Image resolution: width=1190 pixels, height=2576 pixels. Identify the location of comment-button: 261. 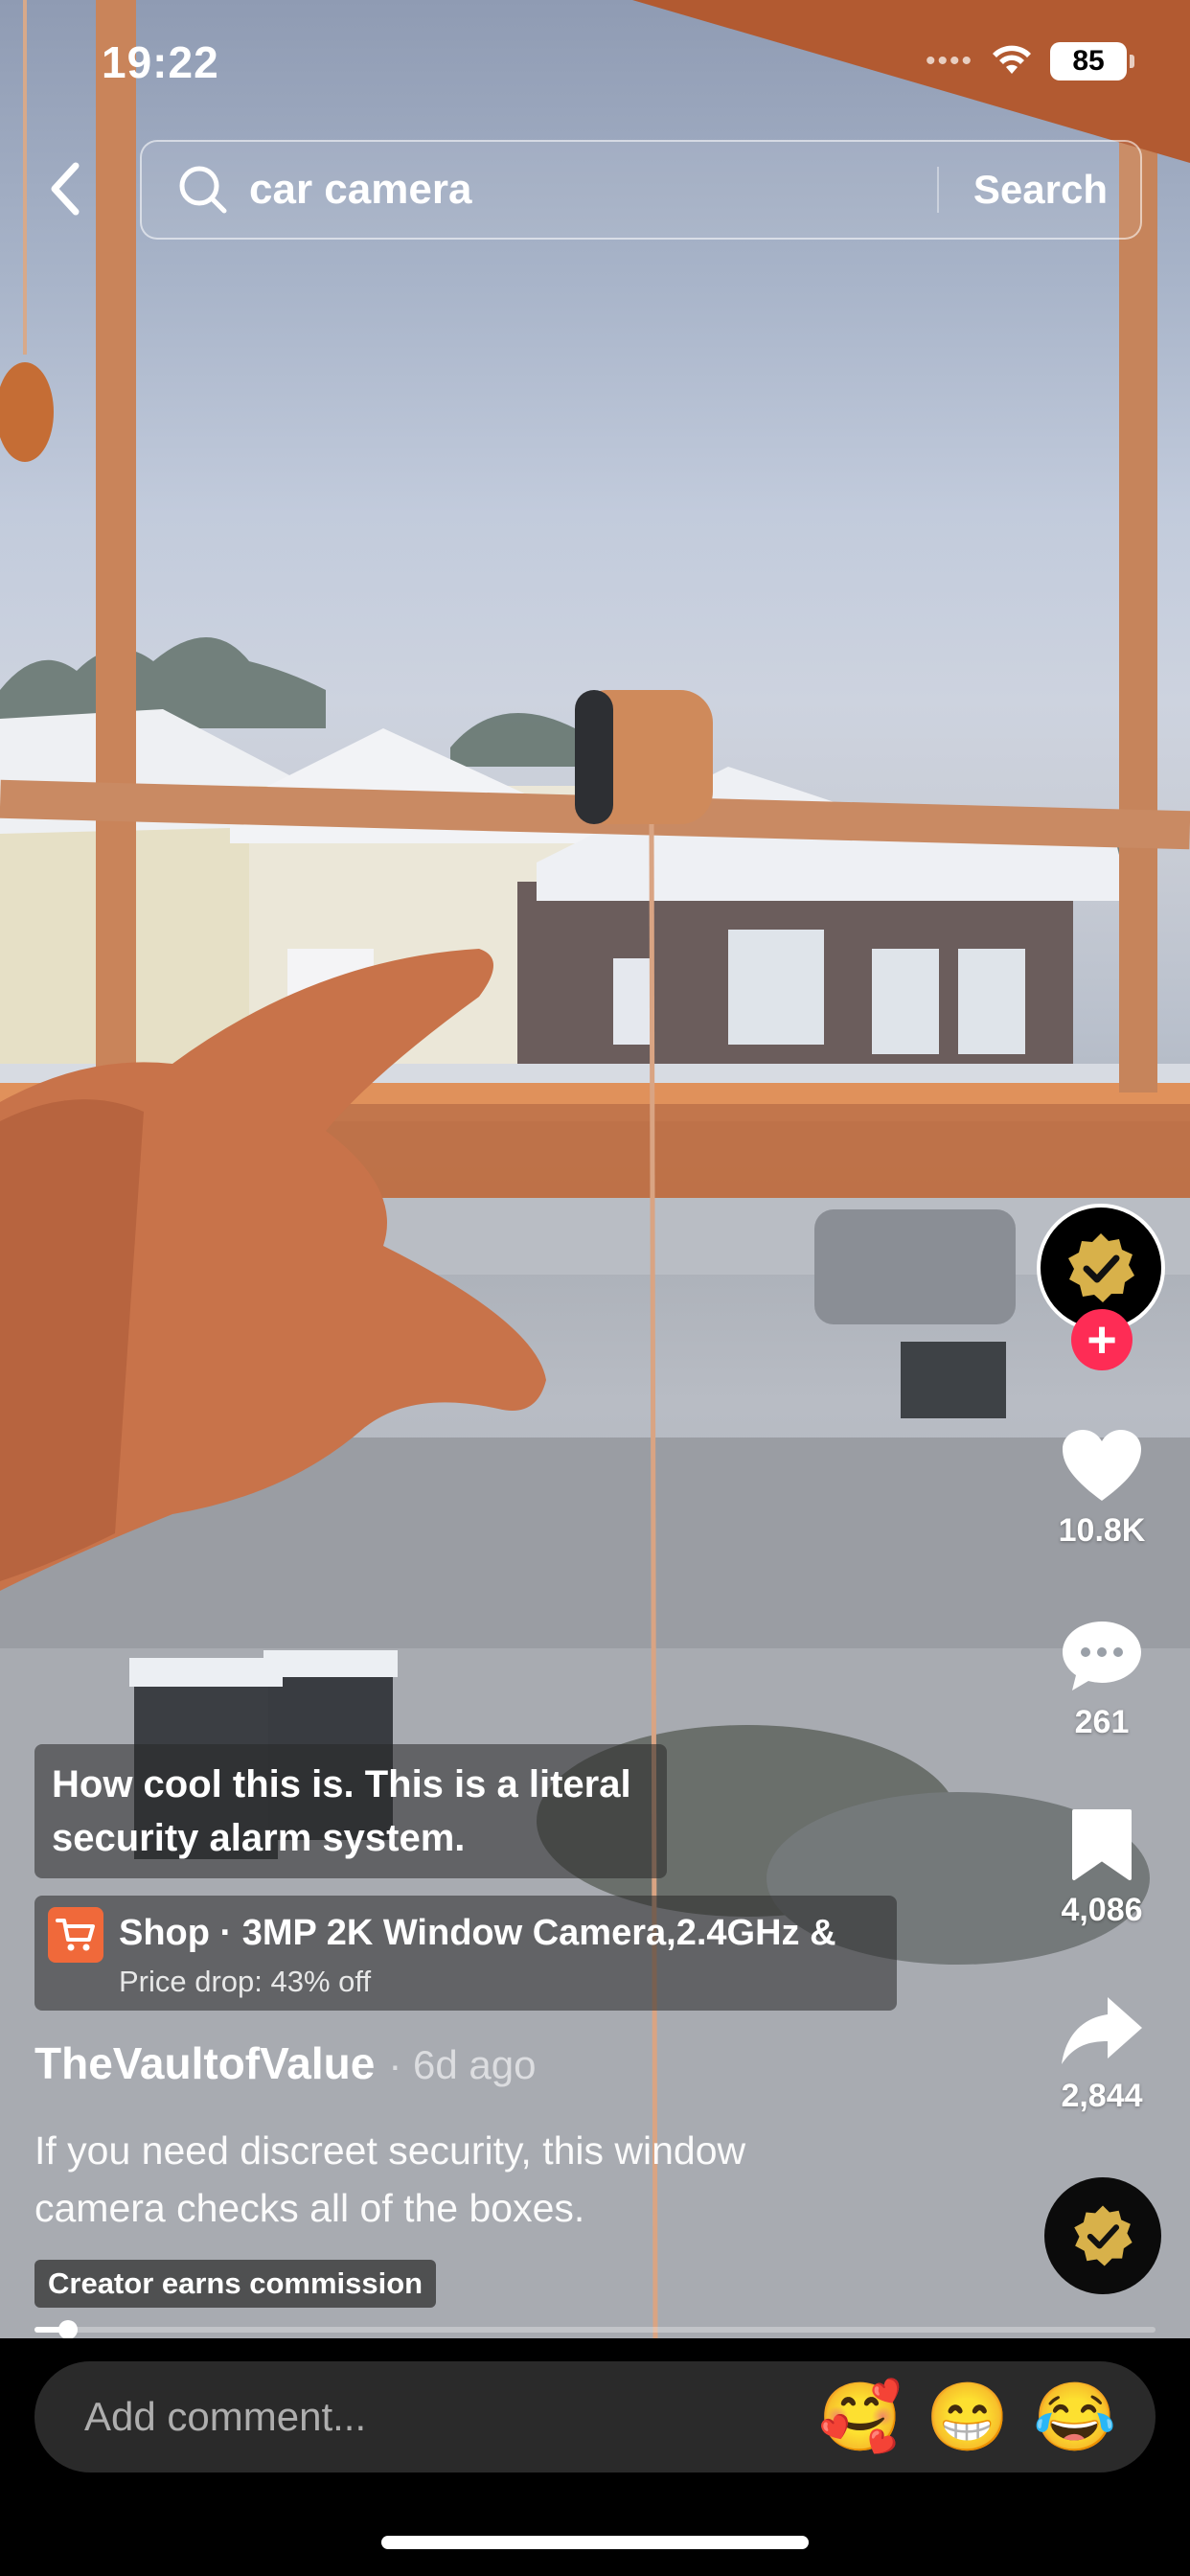
(1101, 1679).